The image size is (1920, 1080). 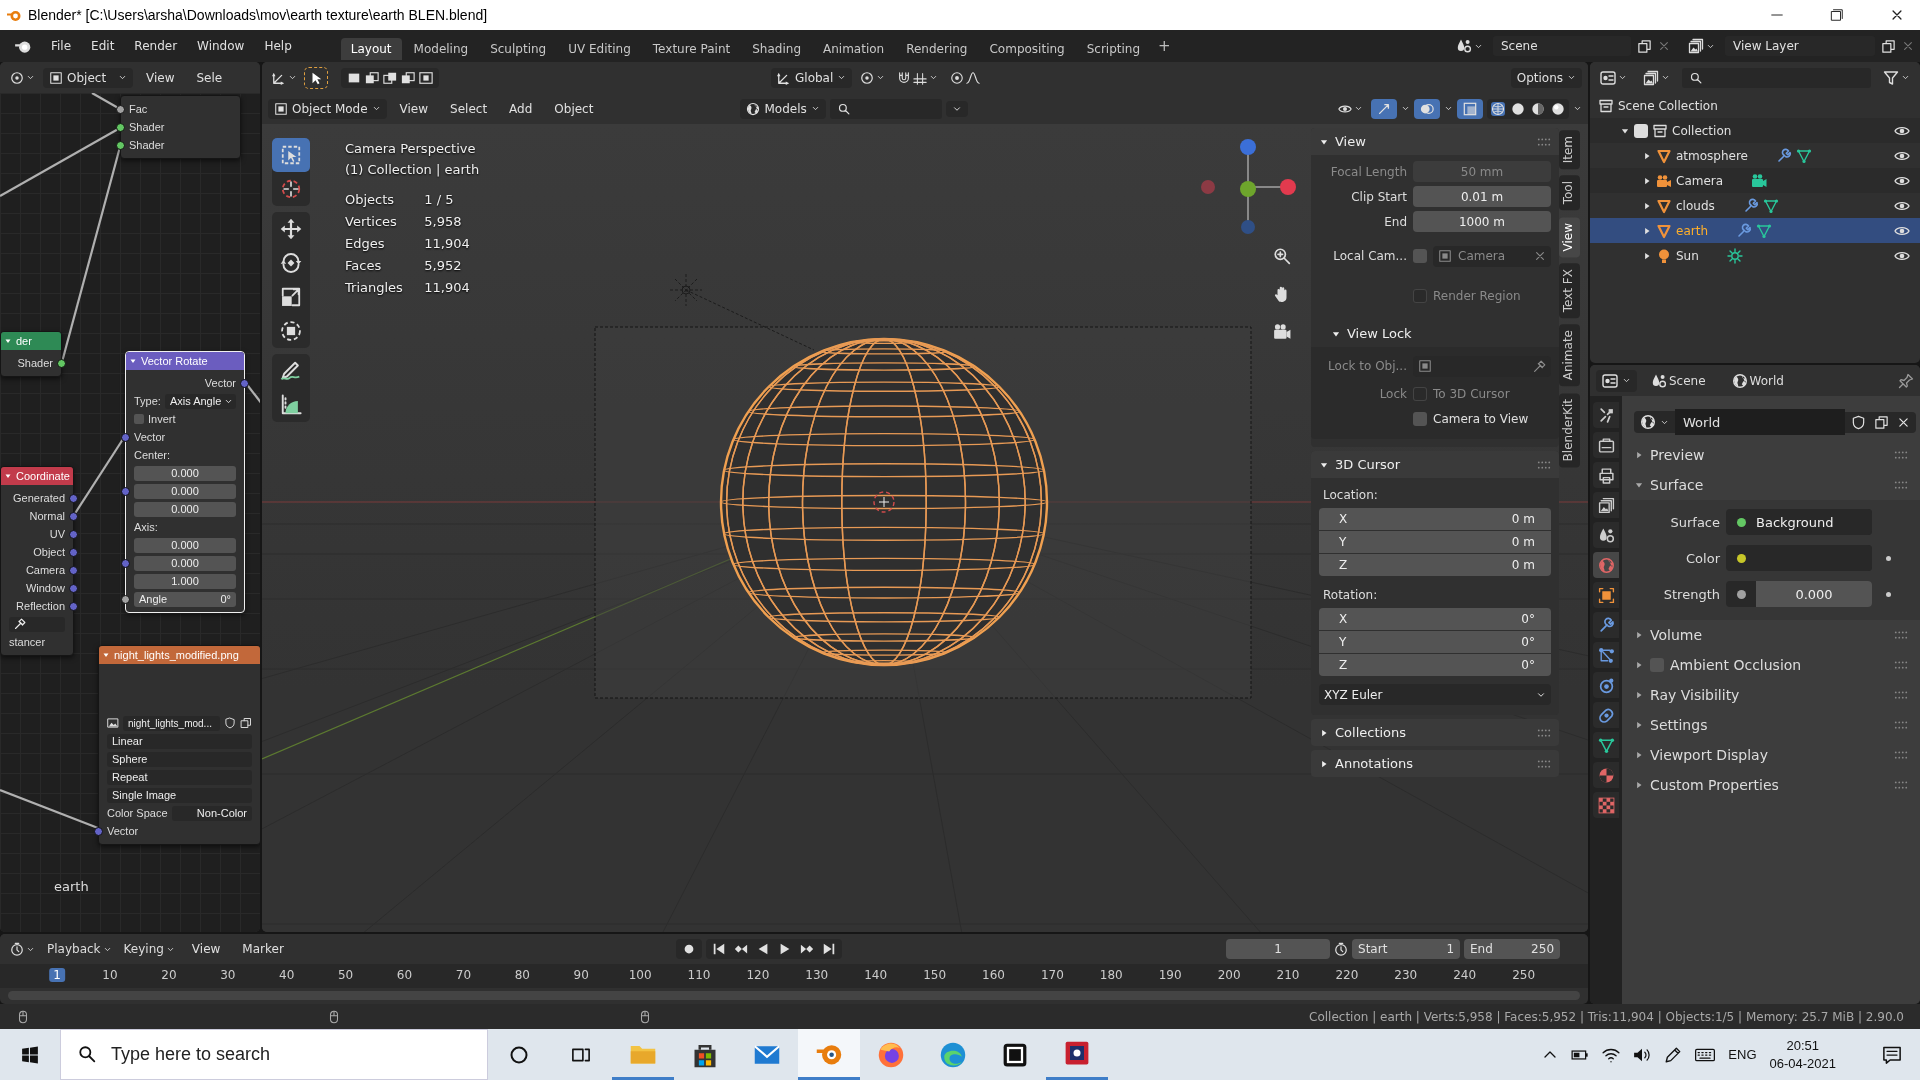 What do you see at coordinates (1288, 975) in the screenshot?
I see `frame-number: 210` at bounding box center [1288, 975].